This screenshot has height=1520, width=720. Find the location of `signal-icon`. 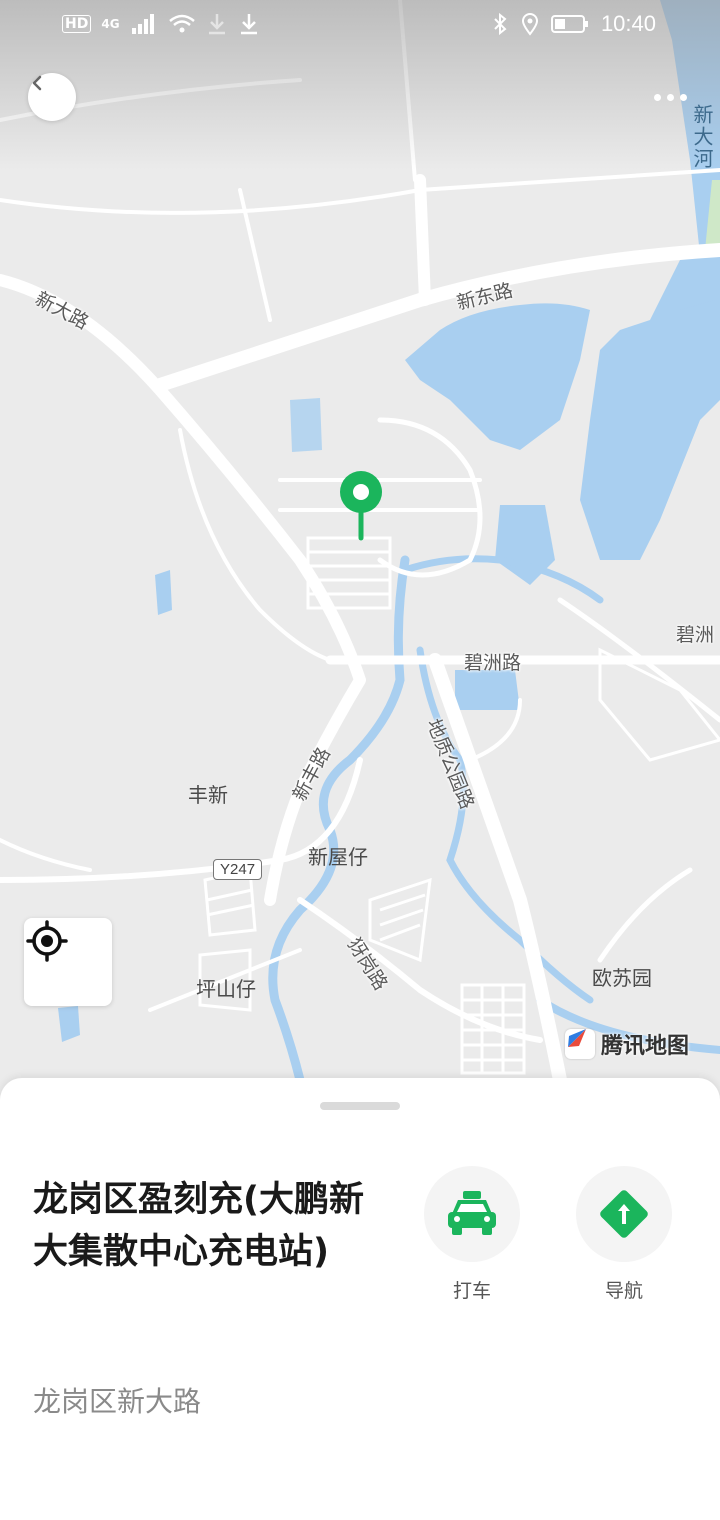

signal-icon is located at coordinates (142, 24).